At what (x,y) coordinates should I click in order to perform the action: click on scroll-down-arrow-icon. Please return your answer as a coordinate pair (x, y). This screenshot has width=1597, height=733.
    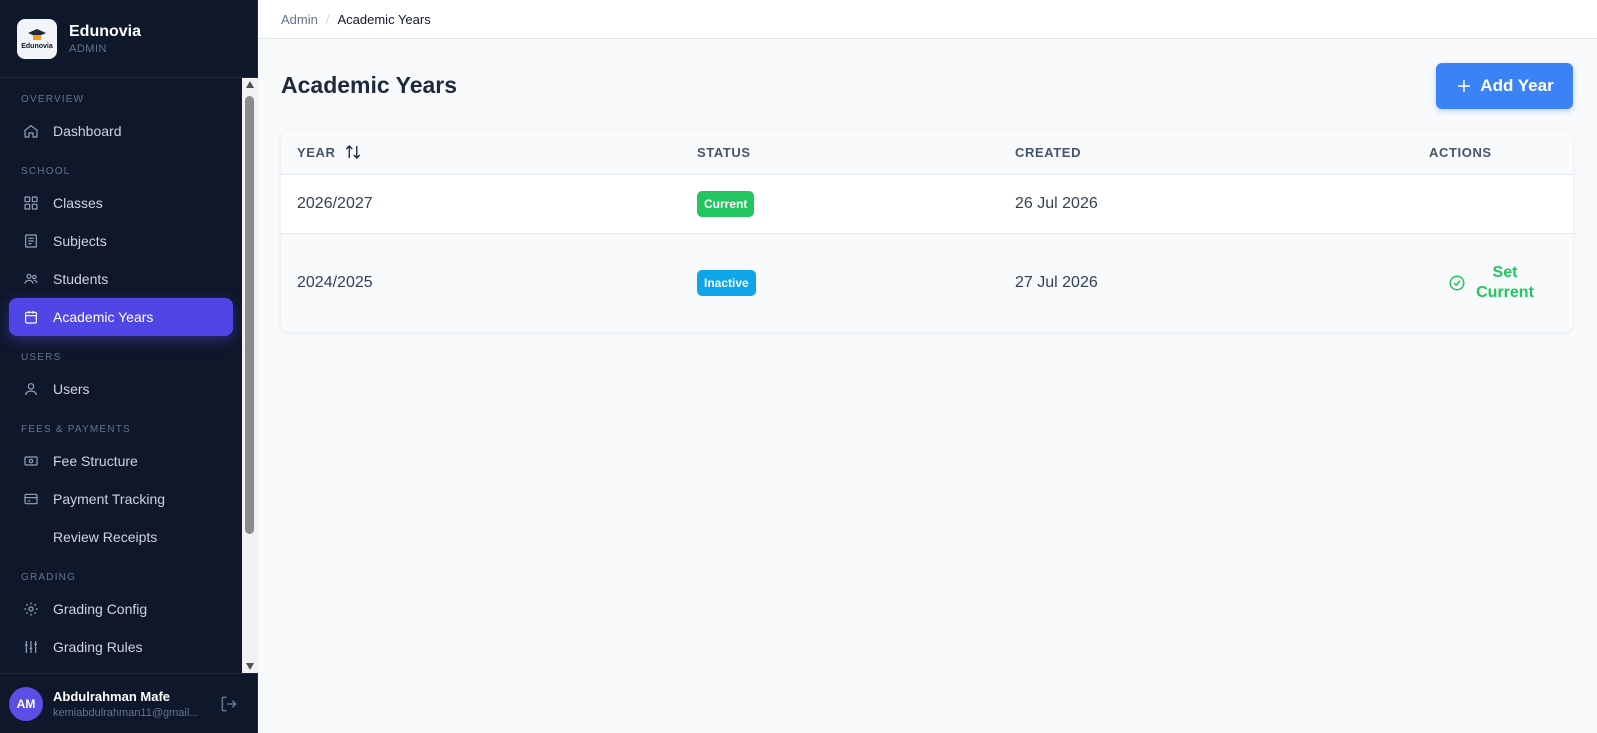
    Looking at the image, I should click on (250, 666).